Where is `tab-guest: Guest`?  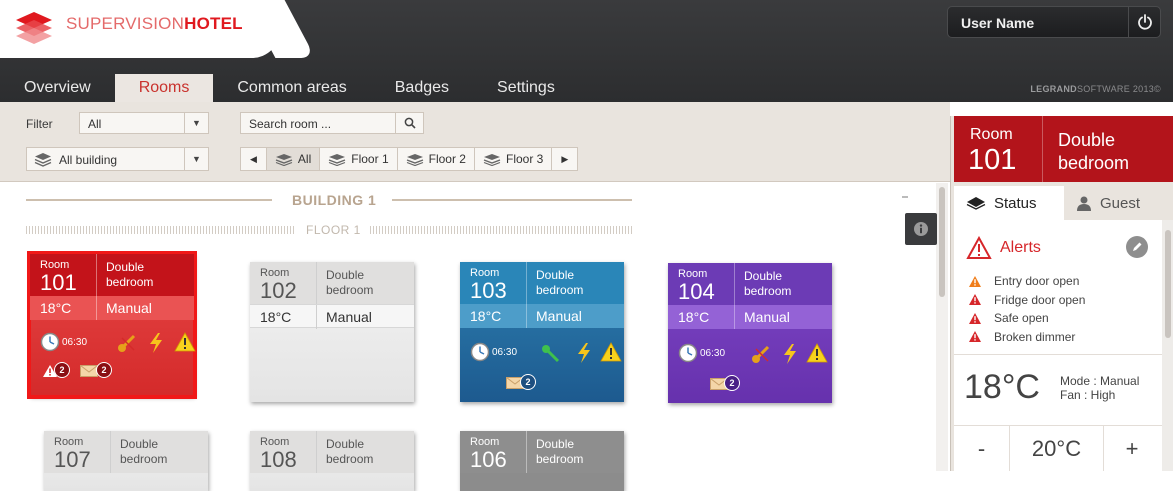
tab-guest: Guest is located at coordinates (1108, 203).